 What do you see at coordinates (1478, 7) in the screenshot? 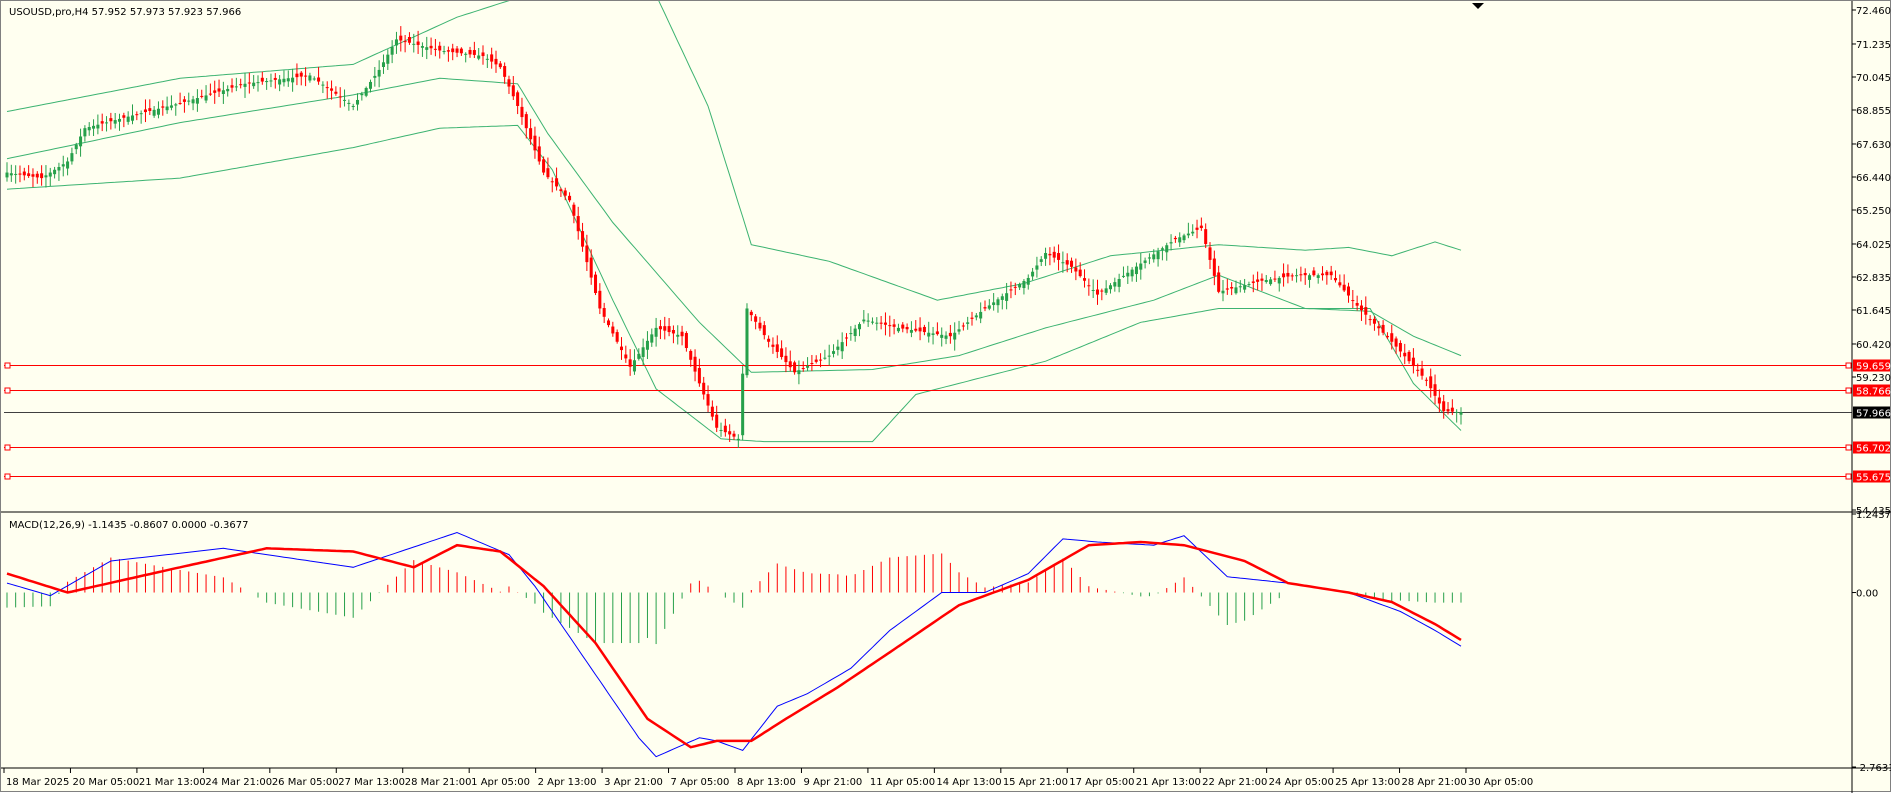
I see `shift-marker-icon` at bounding box center [1478, 7].